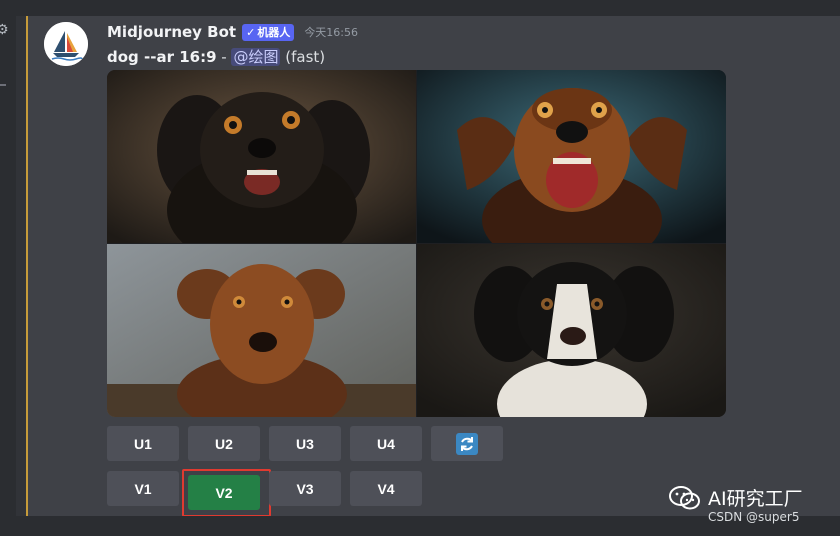 Image resolution: width=840 pixels, height=536 pixels. I want to click on variation-button-4: V4, so click(386, 488).